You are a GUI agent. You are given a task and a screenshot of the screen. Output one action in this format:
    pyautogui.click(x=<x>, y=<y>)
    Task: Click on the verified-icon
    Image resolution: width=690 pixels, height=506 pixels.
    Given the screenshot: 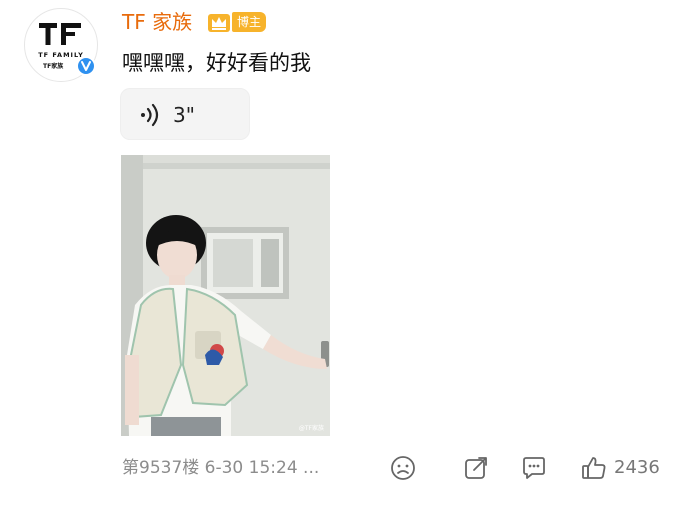 What is the action you would take?
    pyautogui.click(x=86, y=66)
    